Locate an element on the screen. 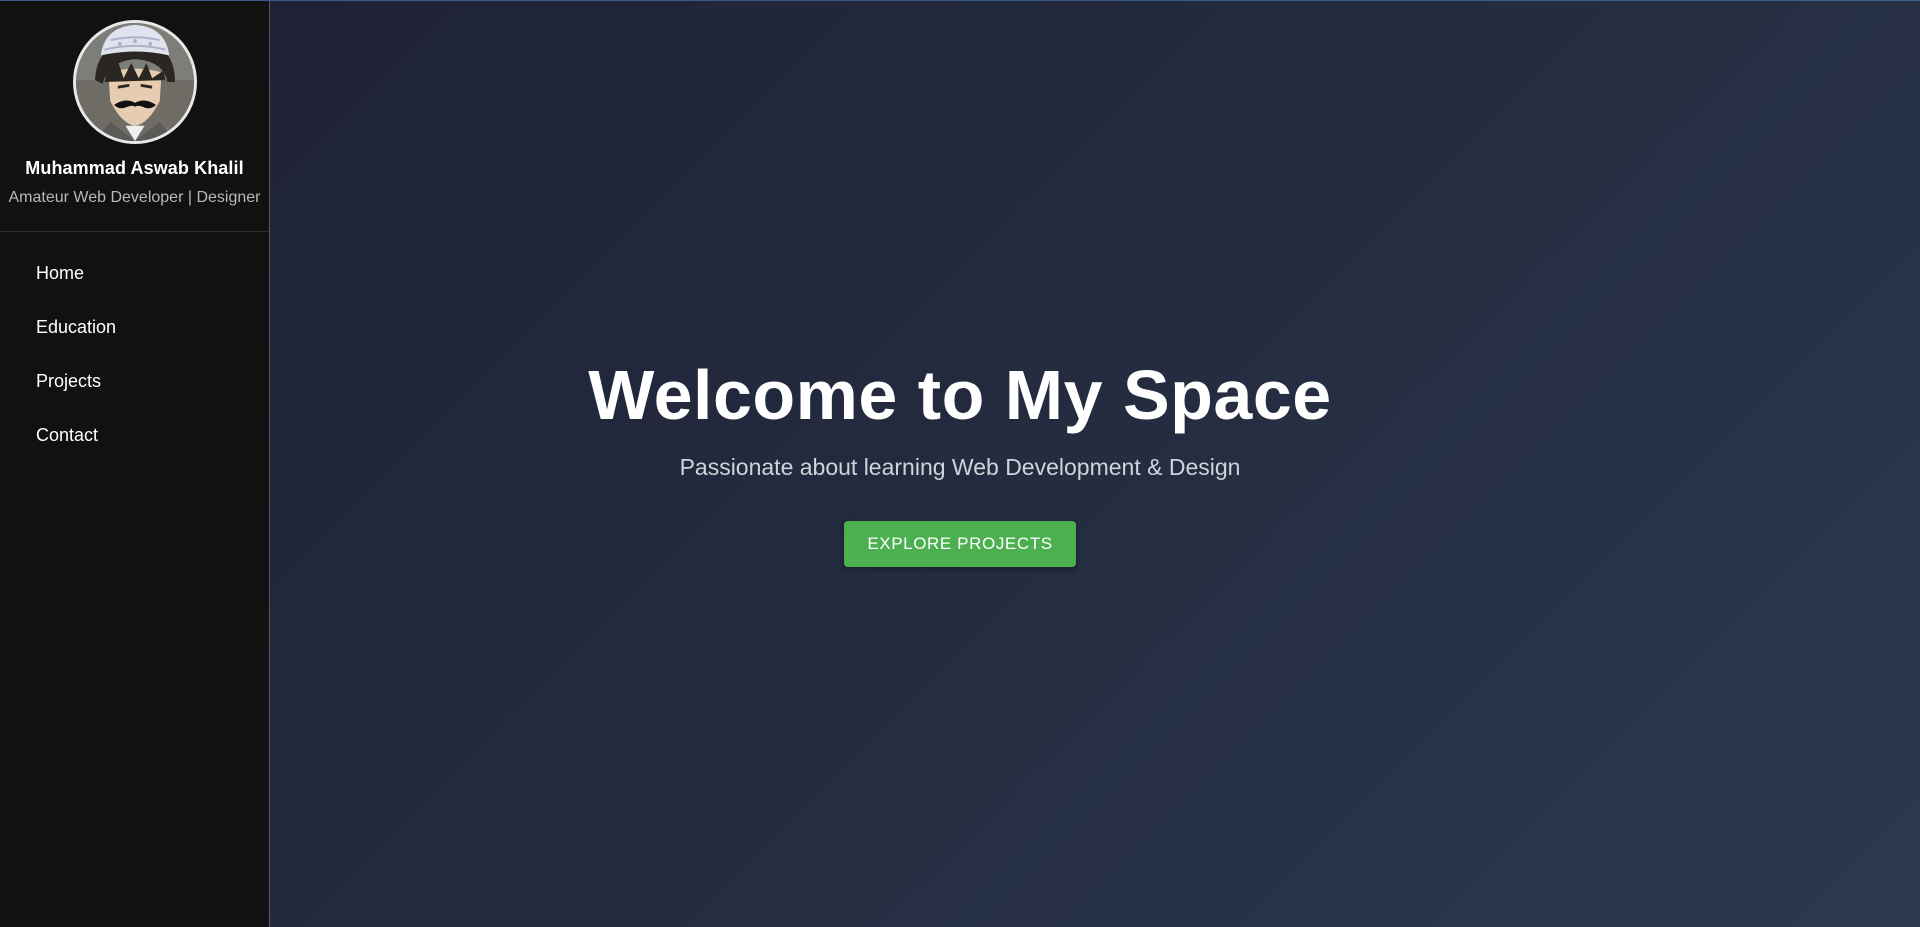 This screenshot has width=1920, height=927. avatar-portrait-image is located at coordinates (134, 82).